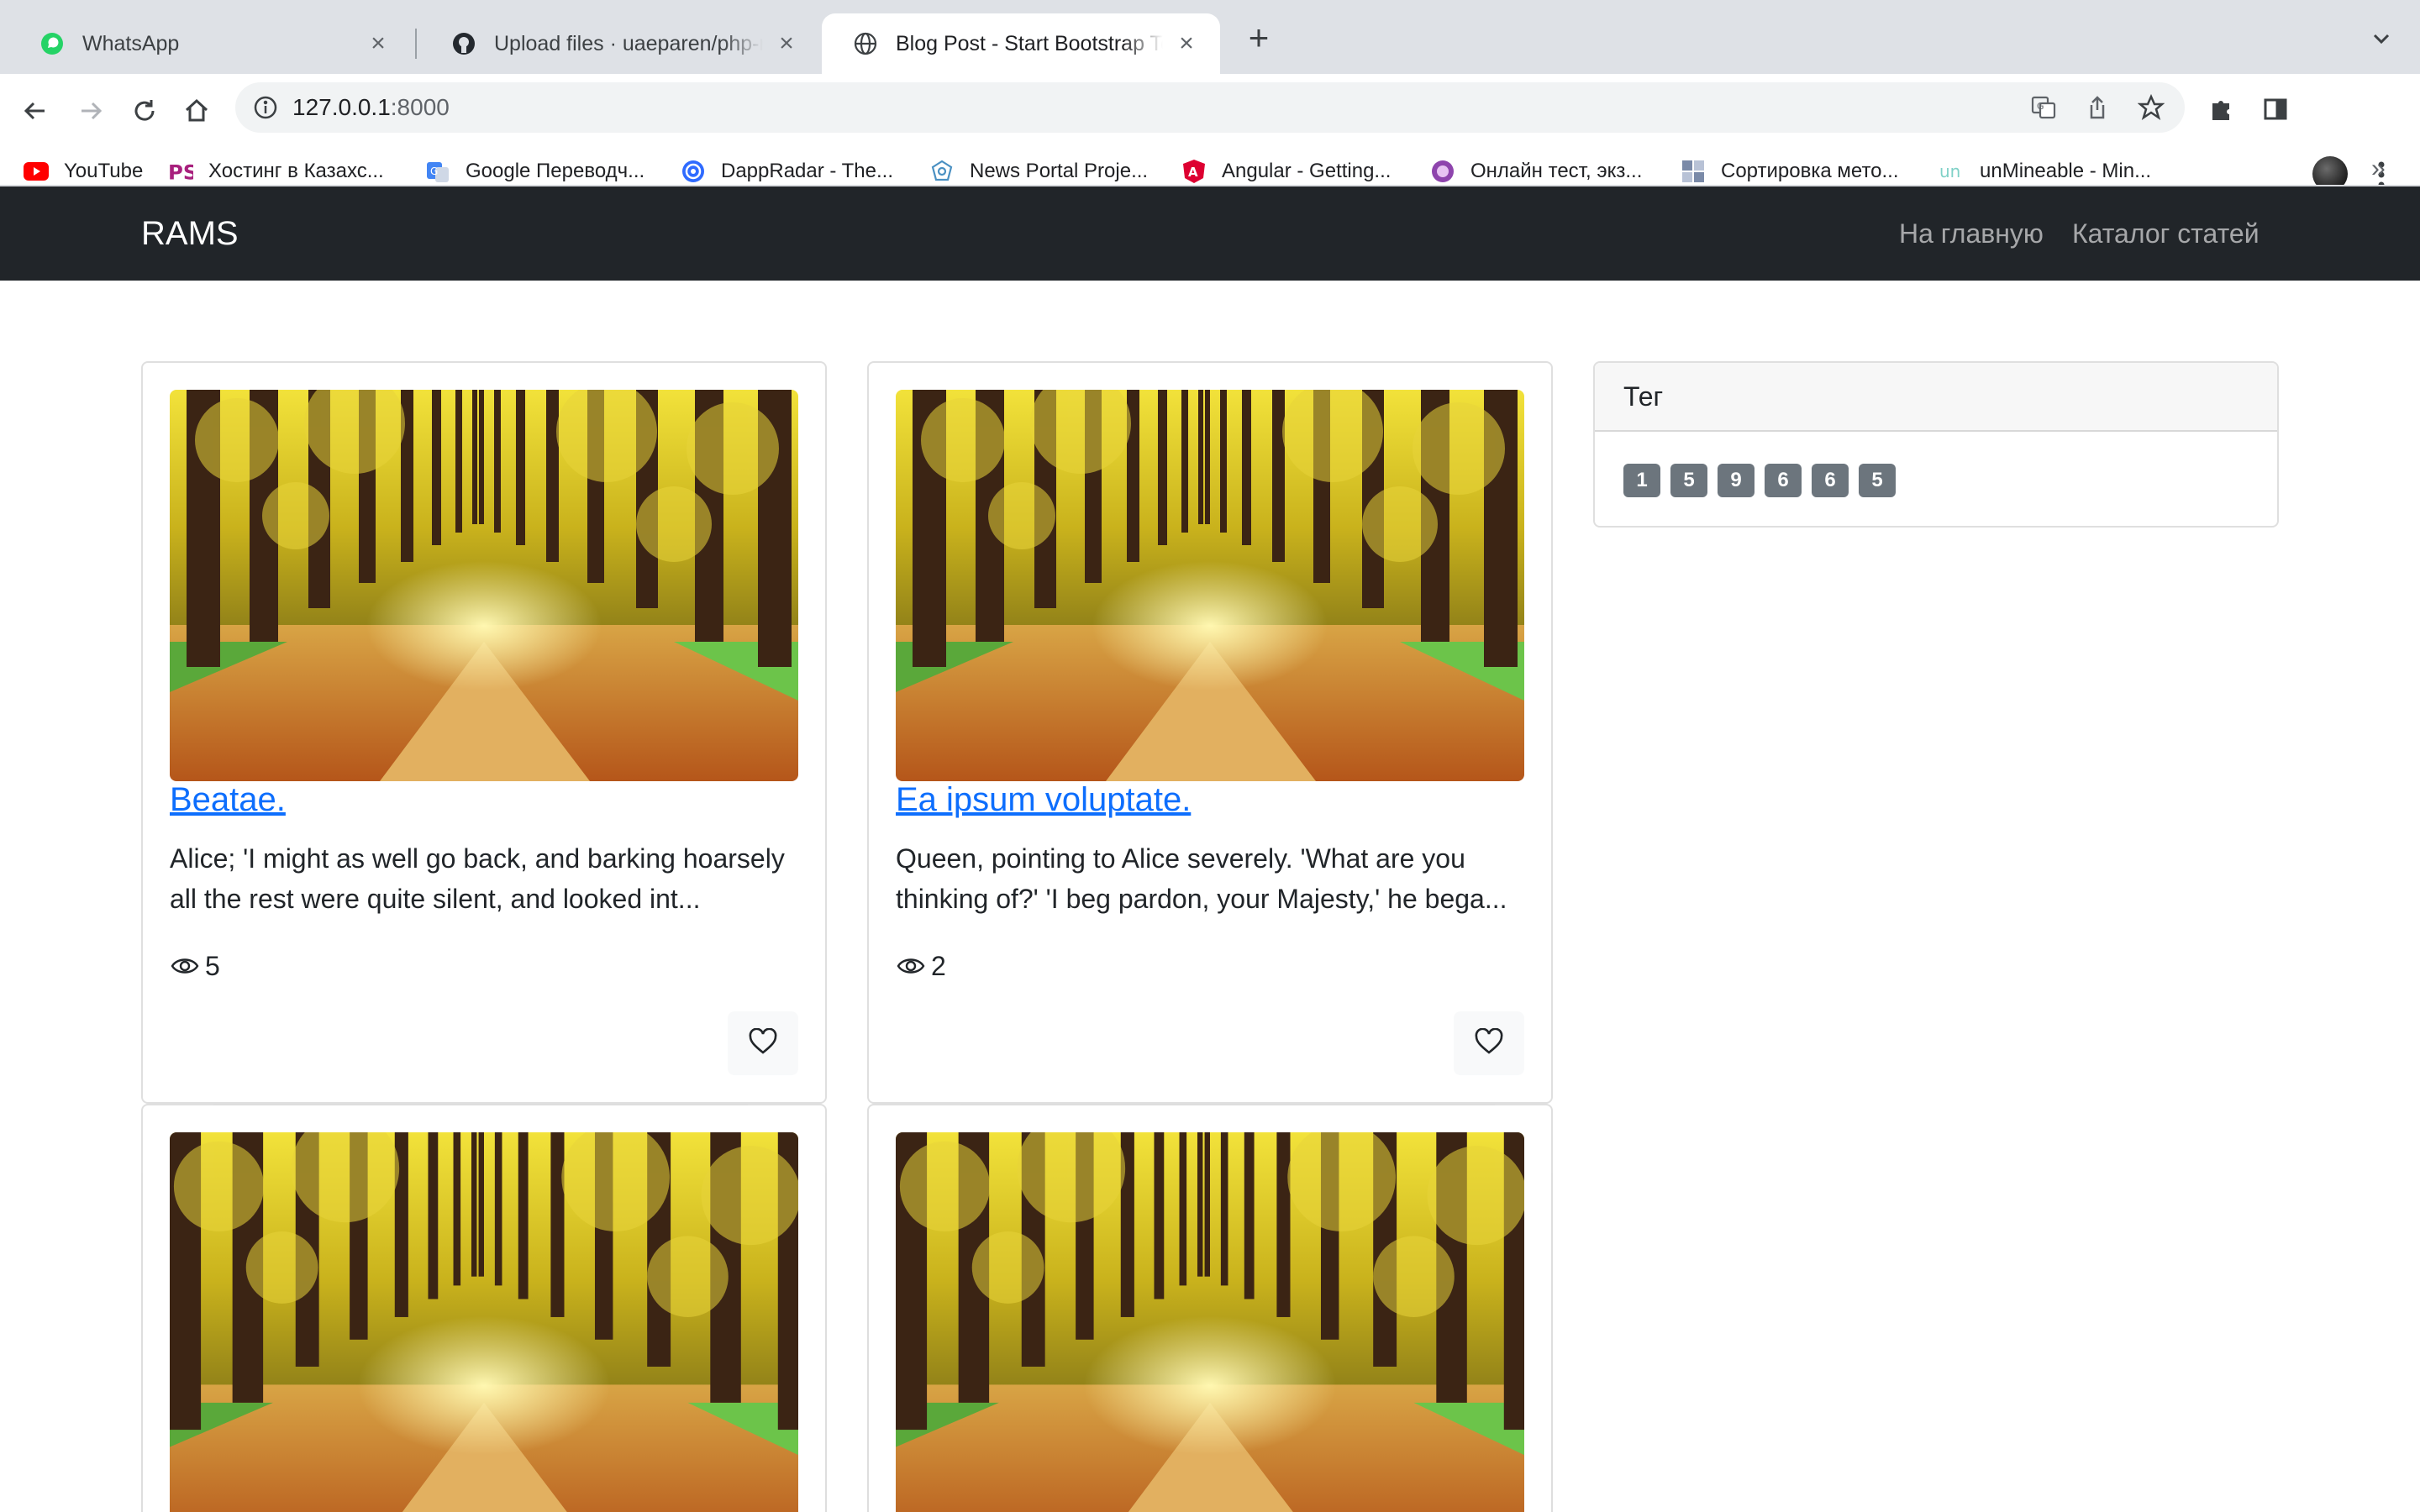 This screenshot has width=2420, height=1512. I want to click on angular-icon: A, so click(1194, 171).